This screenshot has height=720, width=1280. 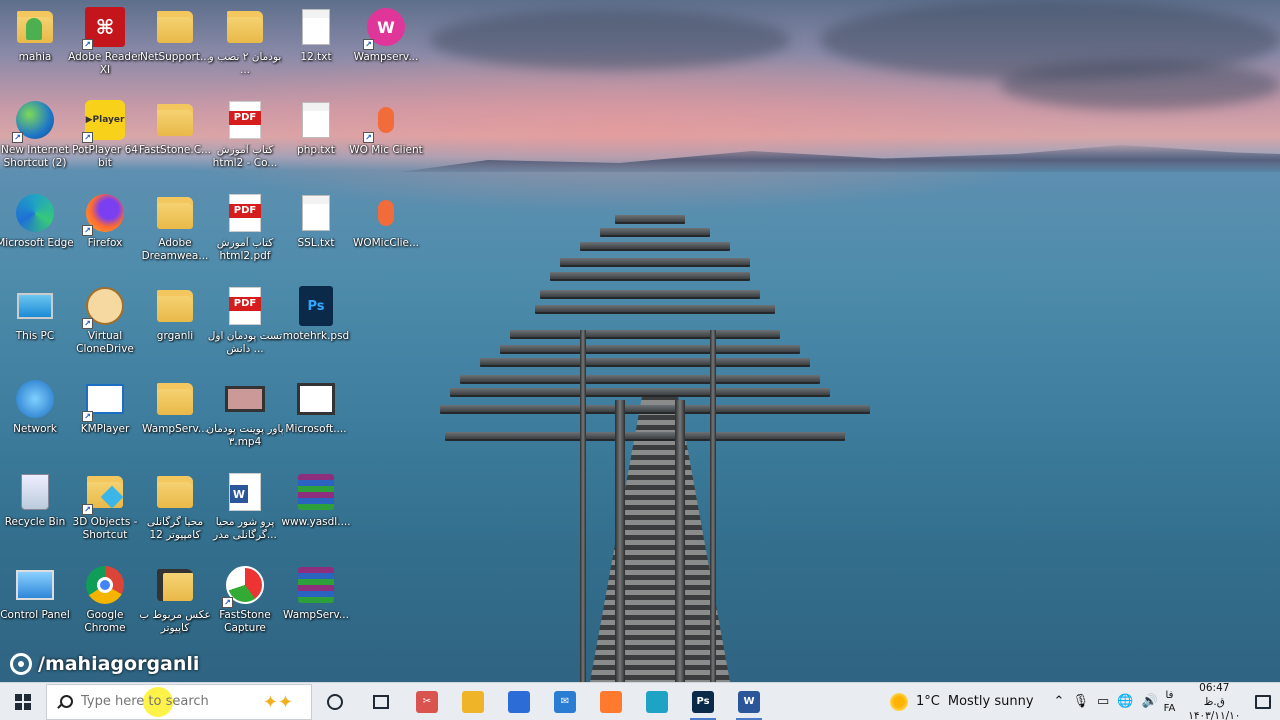 What do you see at coordinates (105, 229) in the screenshot?
I see `desktop-icon: ↗ Firefox` at bounding box center [105, 229].